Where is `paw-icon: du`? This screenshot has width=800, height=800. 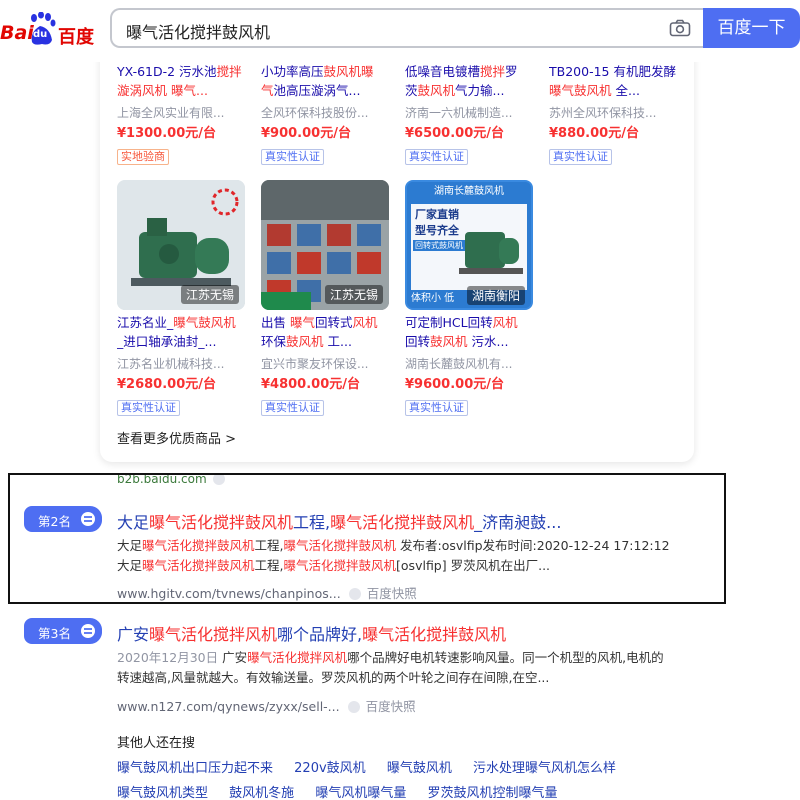
paw-icon: du is located at coordinates (42, 28).